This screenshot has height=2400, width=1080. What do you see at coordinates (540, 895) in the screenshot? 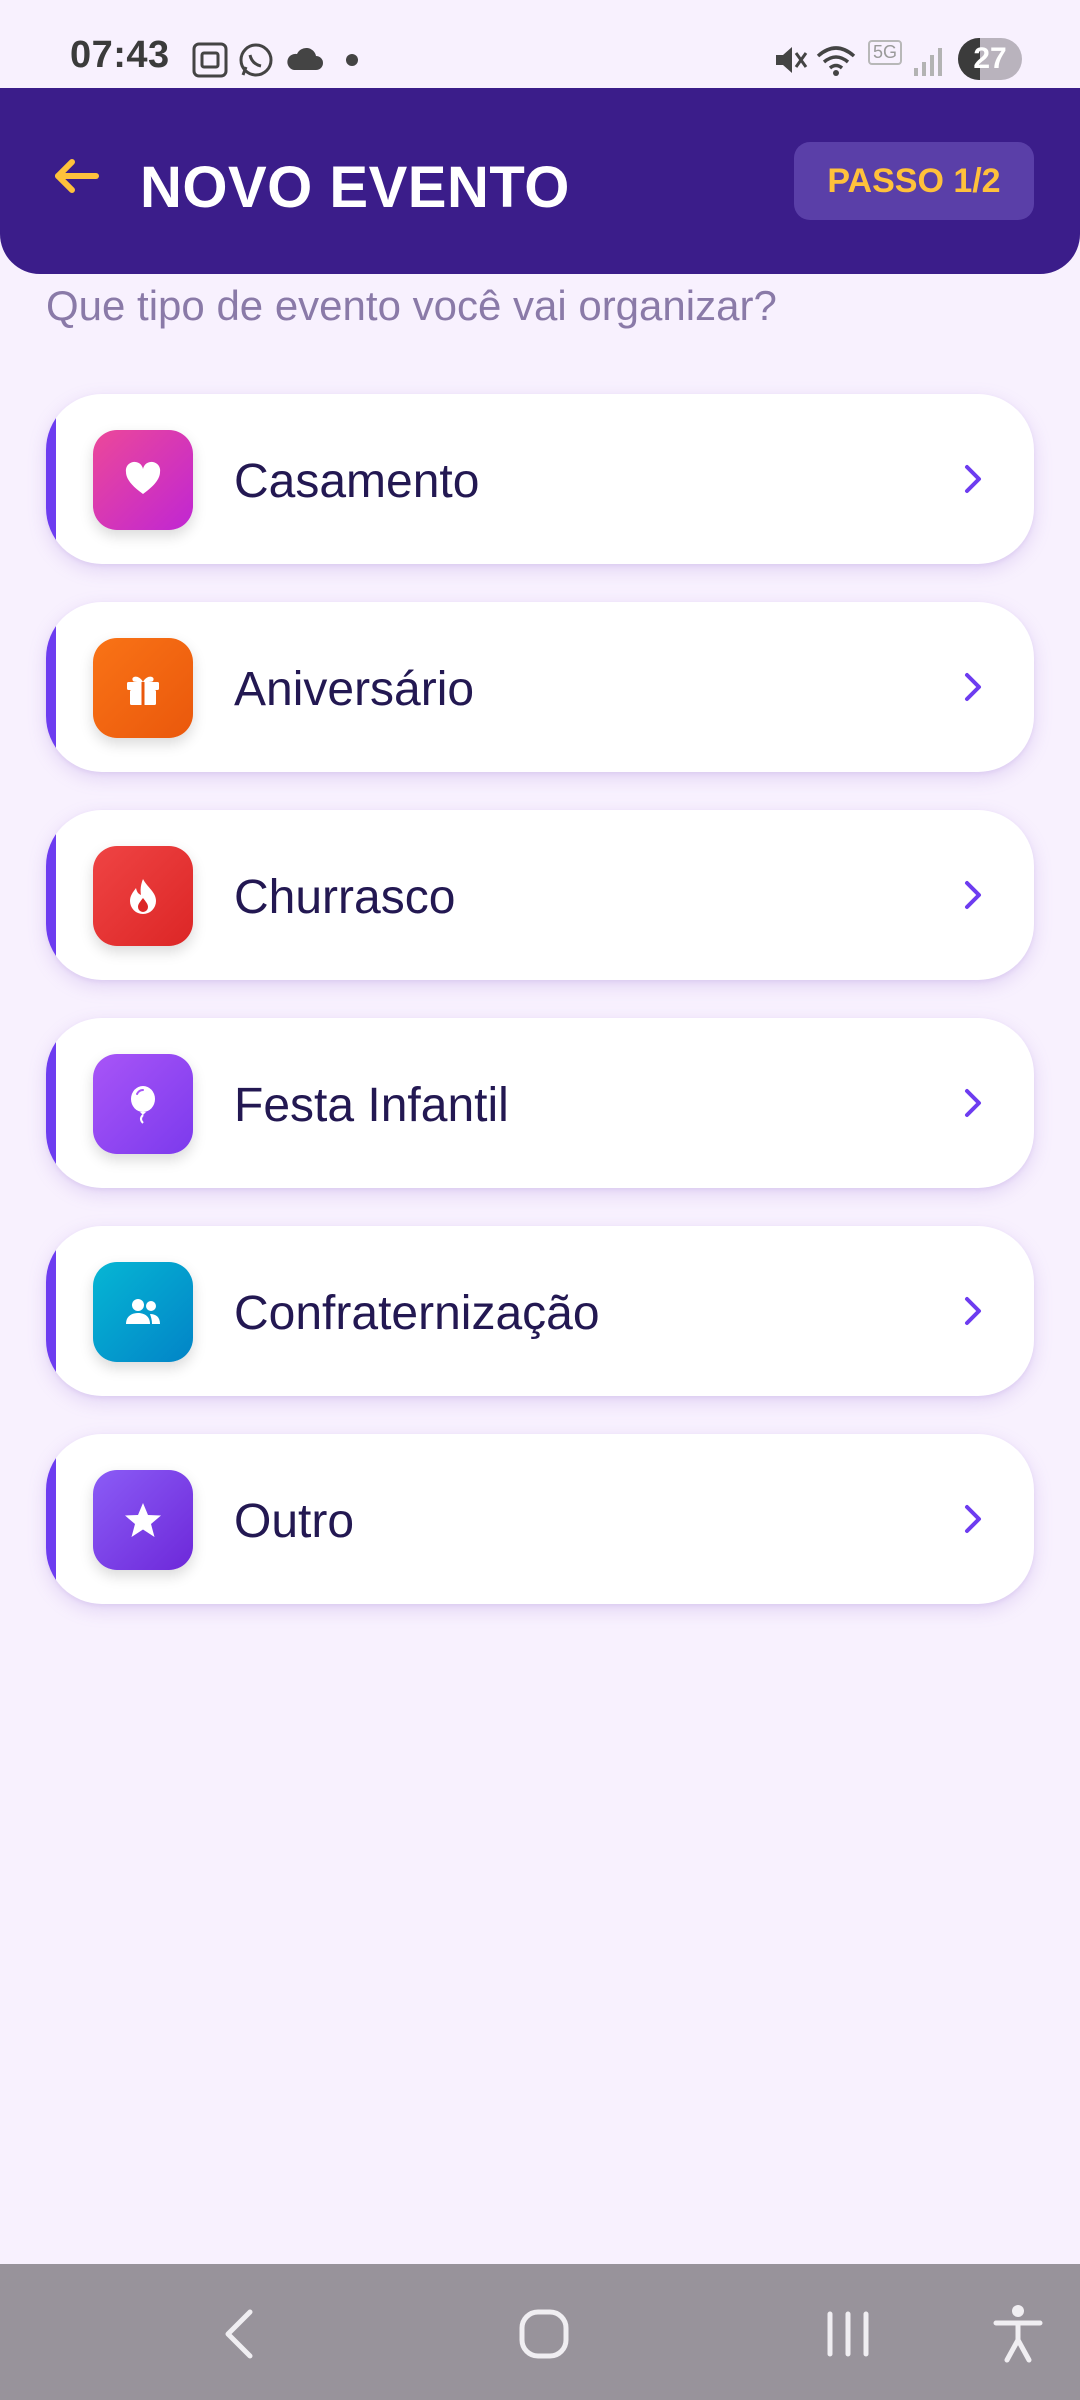
I see `event-option-churrasco: Churrasco` at bounding box center [540, 895].